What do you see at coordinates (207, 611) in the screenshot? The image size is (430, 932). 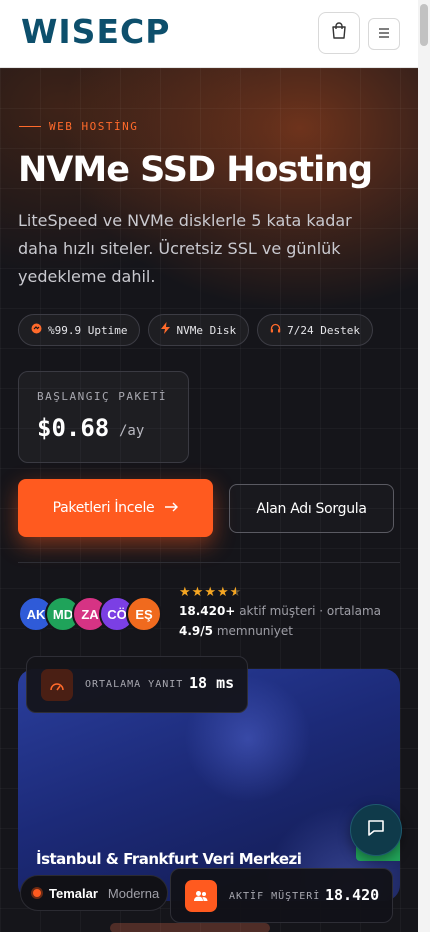 I see `customer-count: 18.420+` at bounding box center [207, 611].